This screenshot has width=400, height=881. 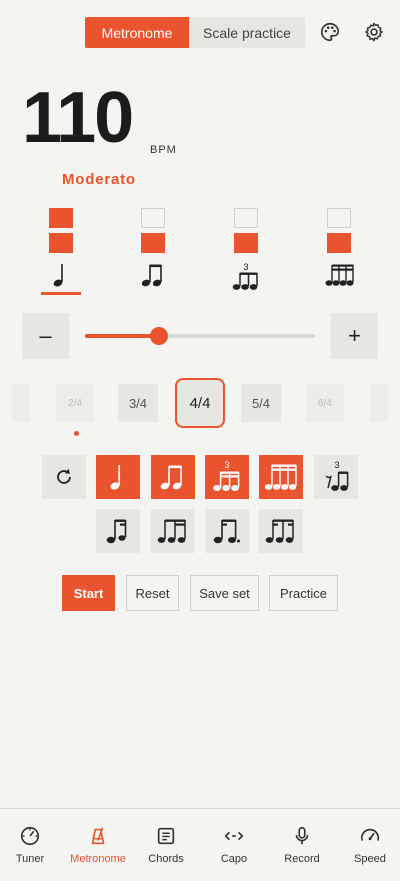 I want to click on beat-column-triplet, so click(x=247, y=233).